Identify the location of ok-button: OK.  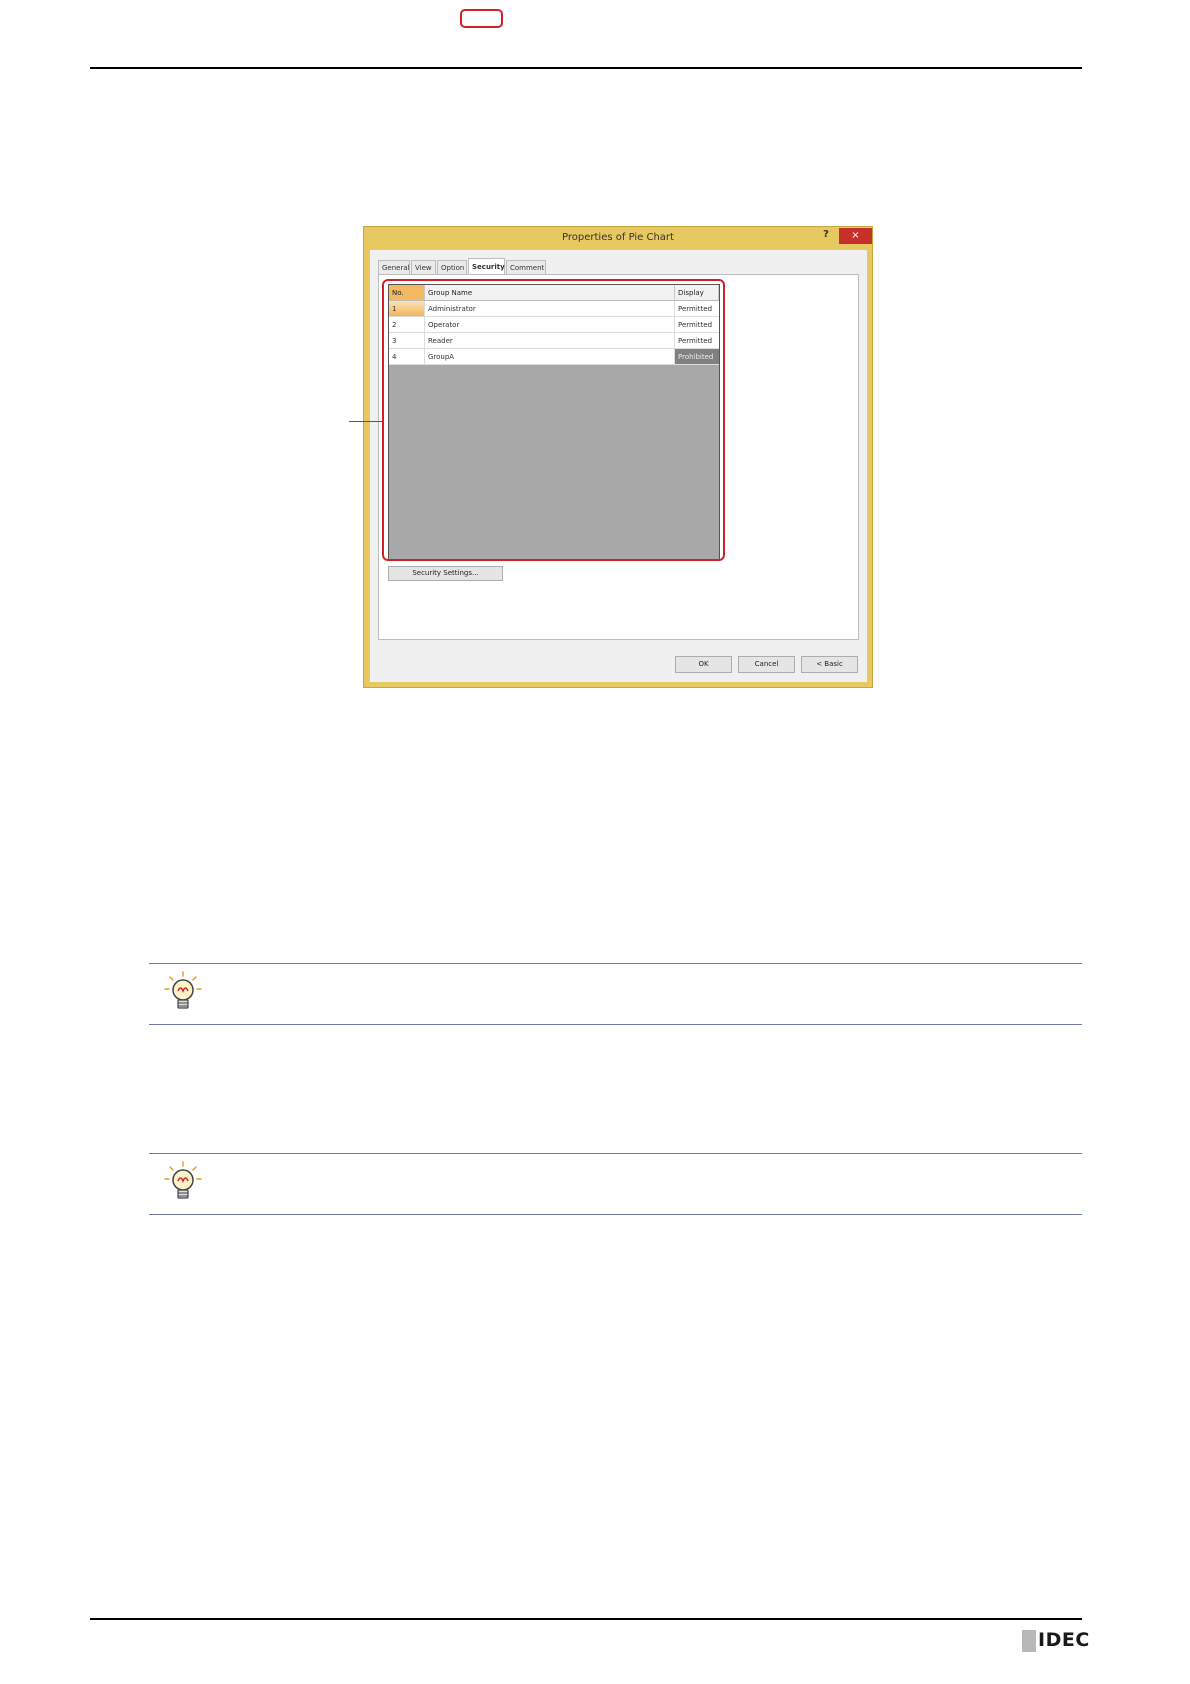
(703, 664).